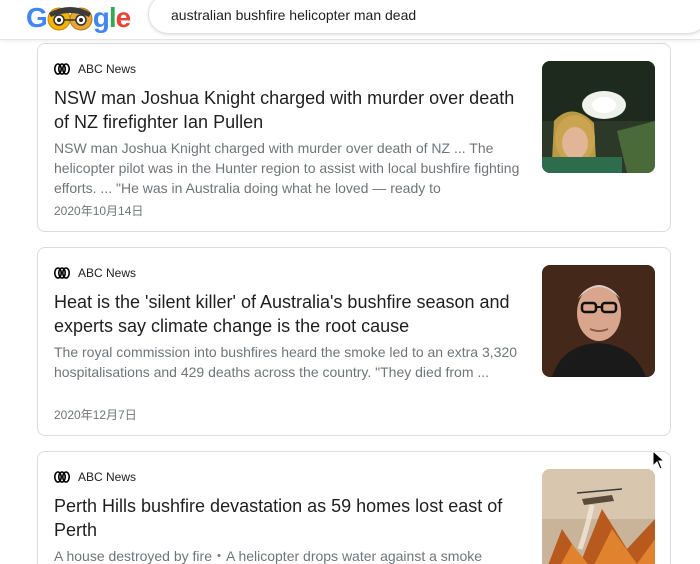  I want to click on search-query-text: australian bushfire helicopter man dead, so click(294, 15).